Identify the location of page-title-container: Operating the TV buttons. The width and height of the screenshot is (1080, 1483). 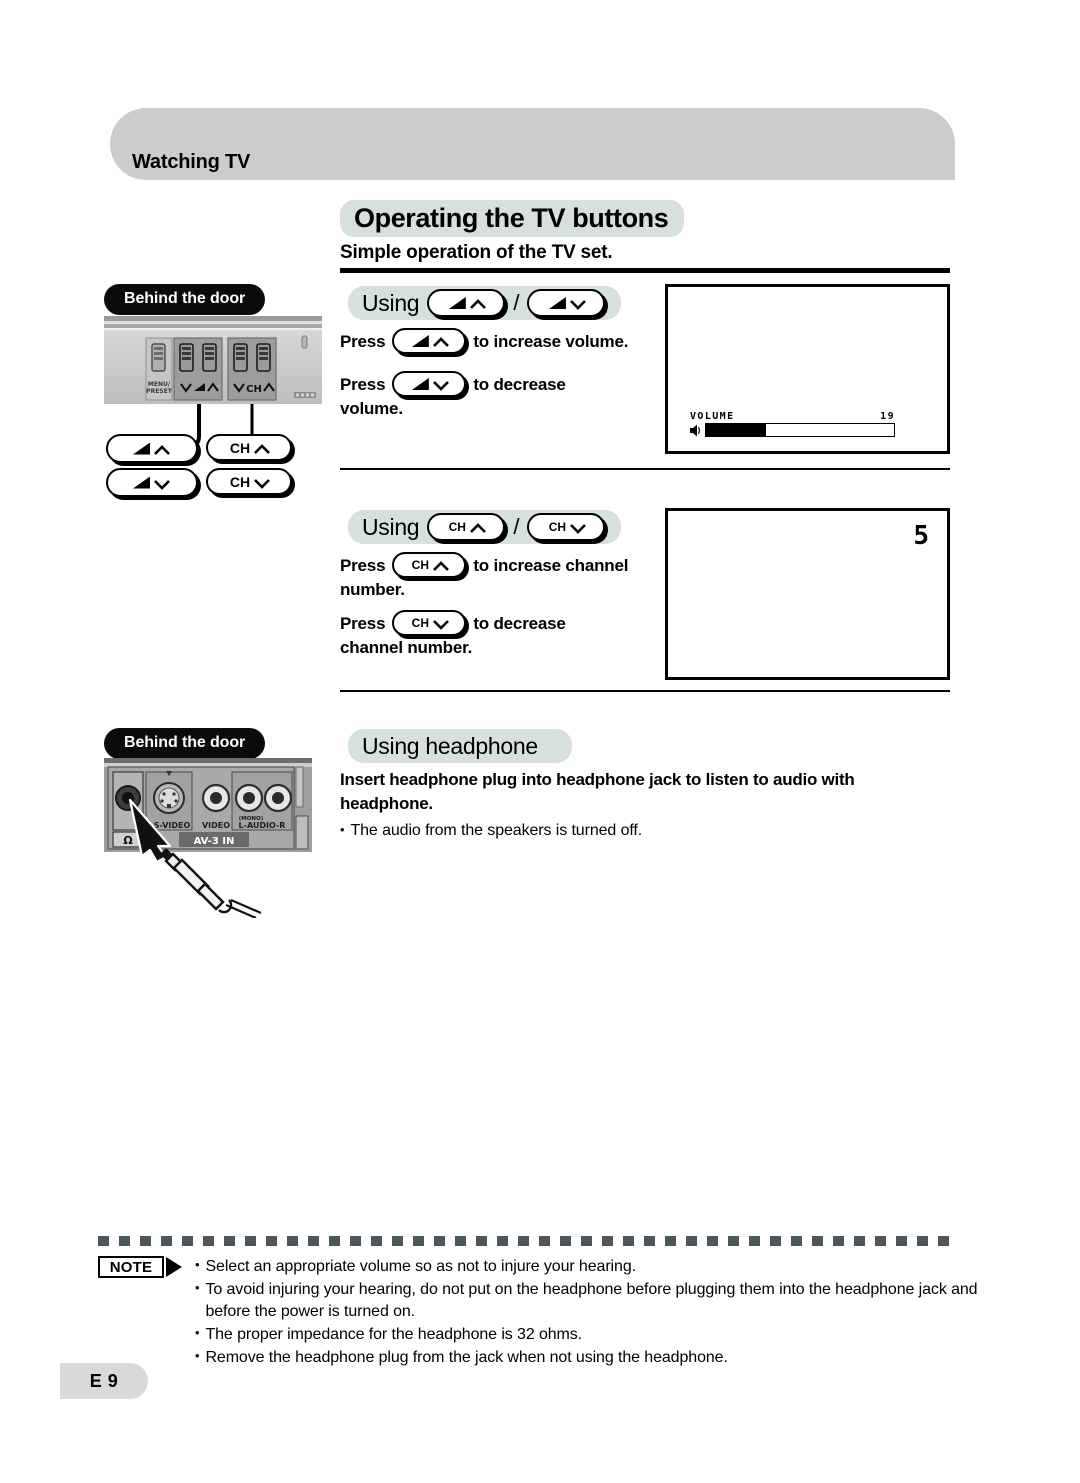
(512, 219).